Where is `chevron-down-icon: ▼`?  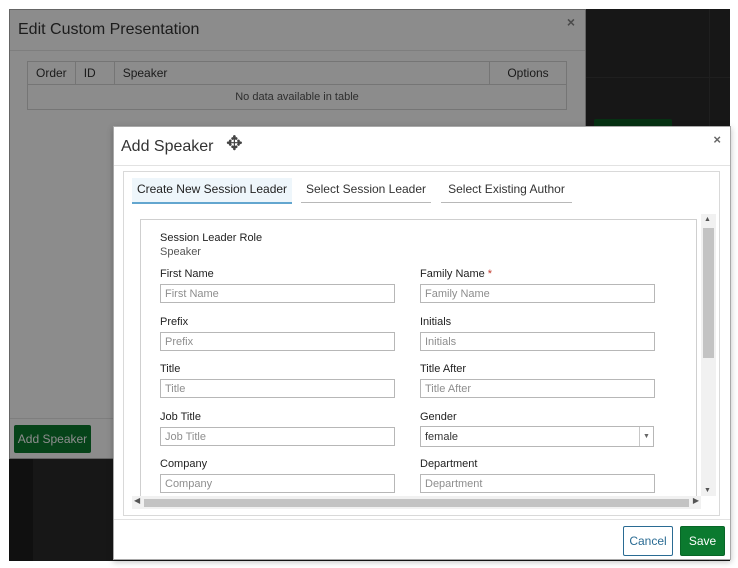 chevron-down-icon: ▼ is located at coordinates (646, 436).